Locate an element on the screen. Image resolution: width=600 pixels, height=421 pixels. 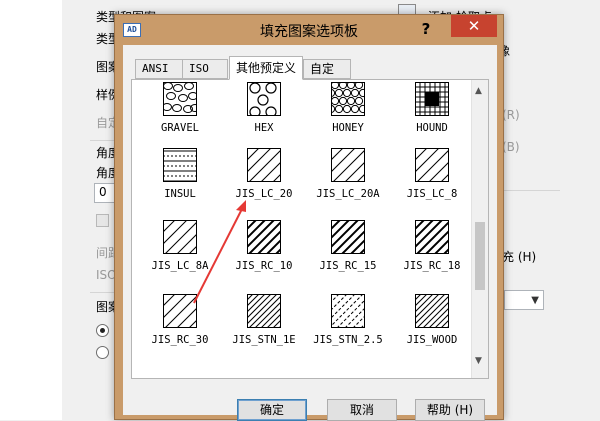
pattern-name: JIS_RC_15 is located at coordinates (348, 266).